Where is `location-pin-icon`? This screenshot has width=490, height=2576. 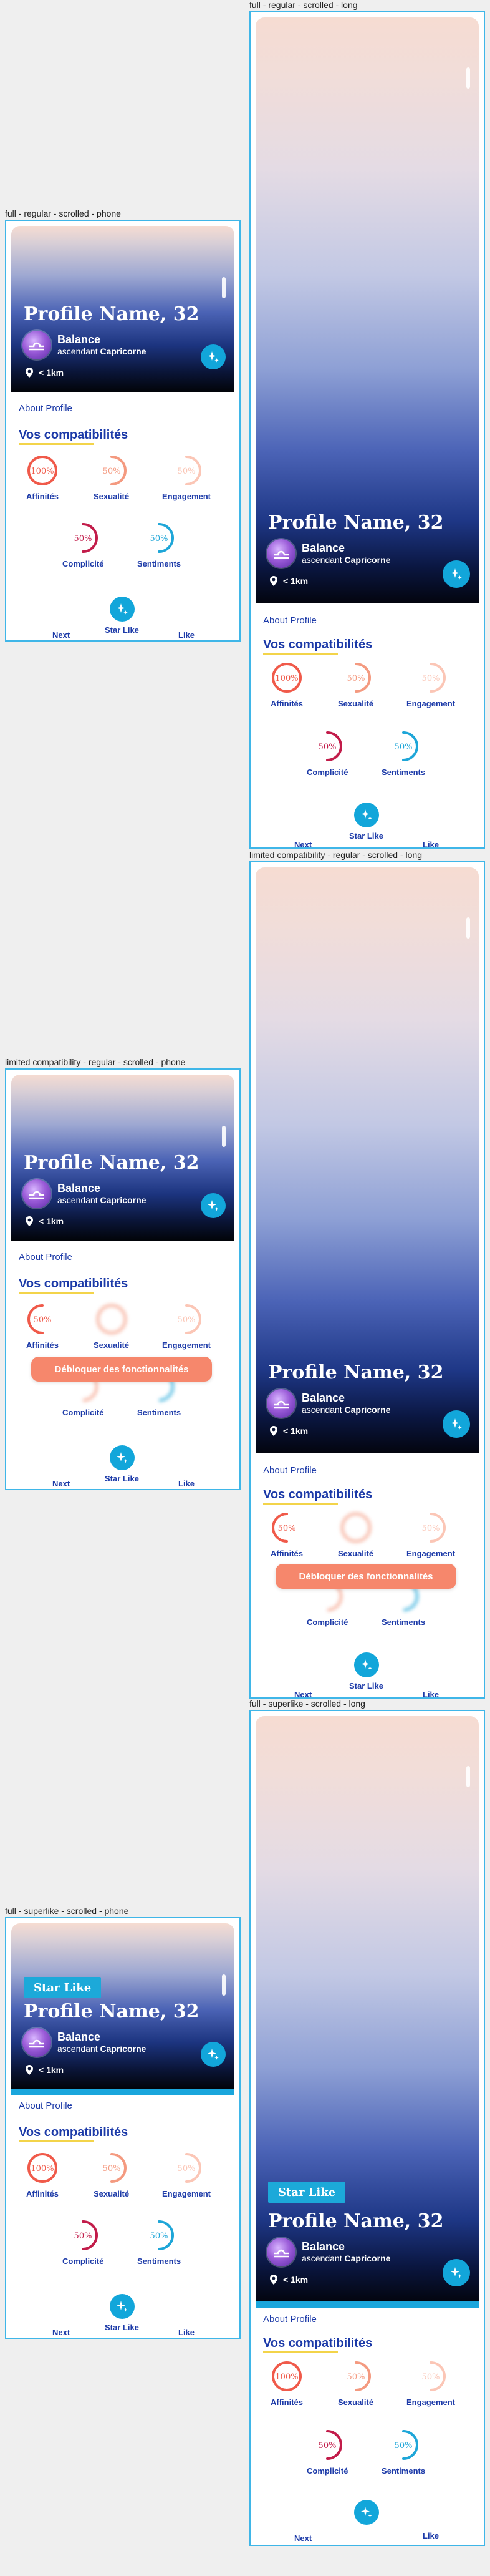
location-pin-icon is located at coordinates (29, 1221).